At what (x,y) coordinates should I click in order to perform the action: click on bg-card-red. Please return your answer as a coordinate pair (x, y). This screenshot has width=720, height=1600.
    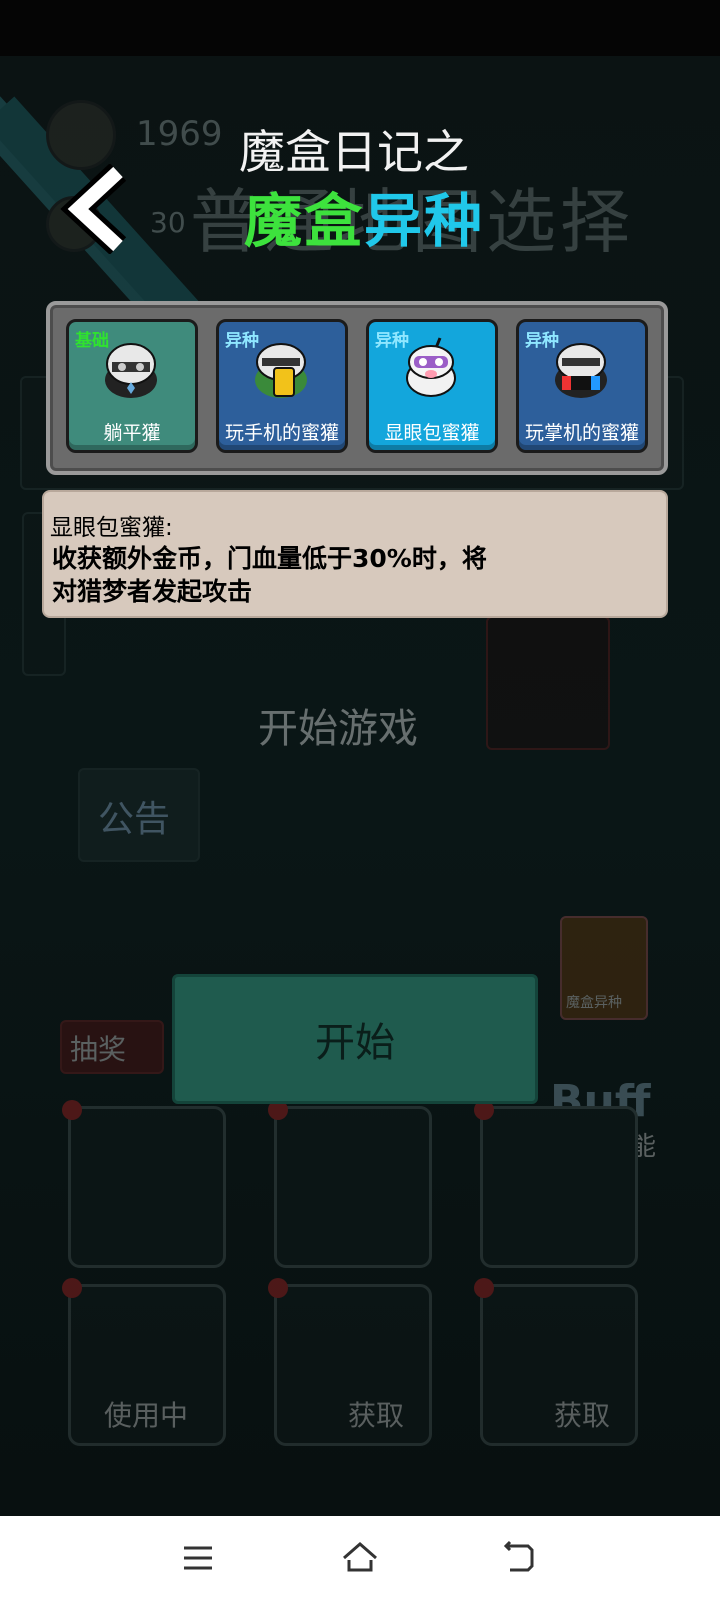
    Looking at the image, I should click on (548, 683).